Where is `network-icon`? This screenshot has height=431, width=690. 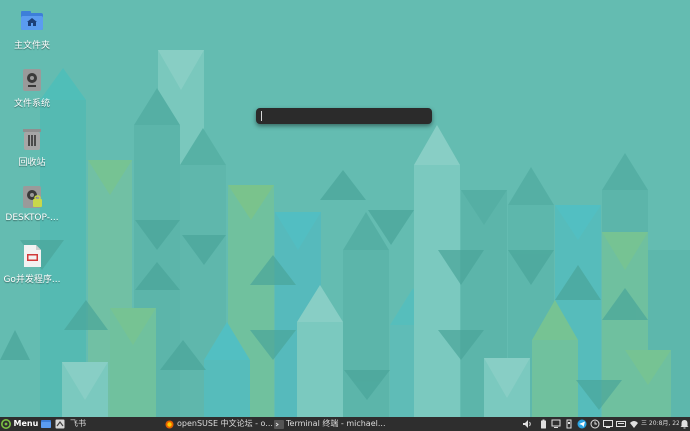
network-icon is located at coordinates (556, 424).